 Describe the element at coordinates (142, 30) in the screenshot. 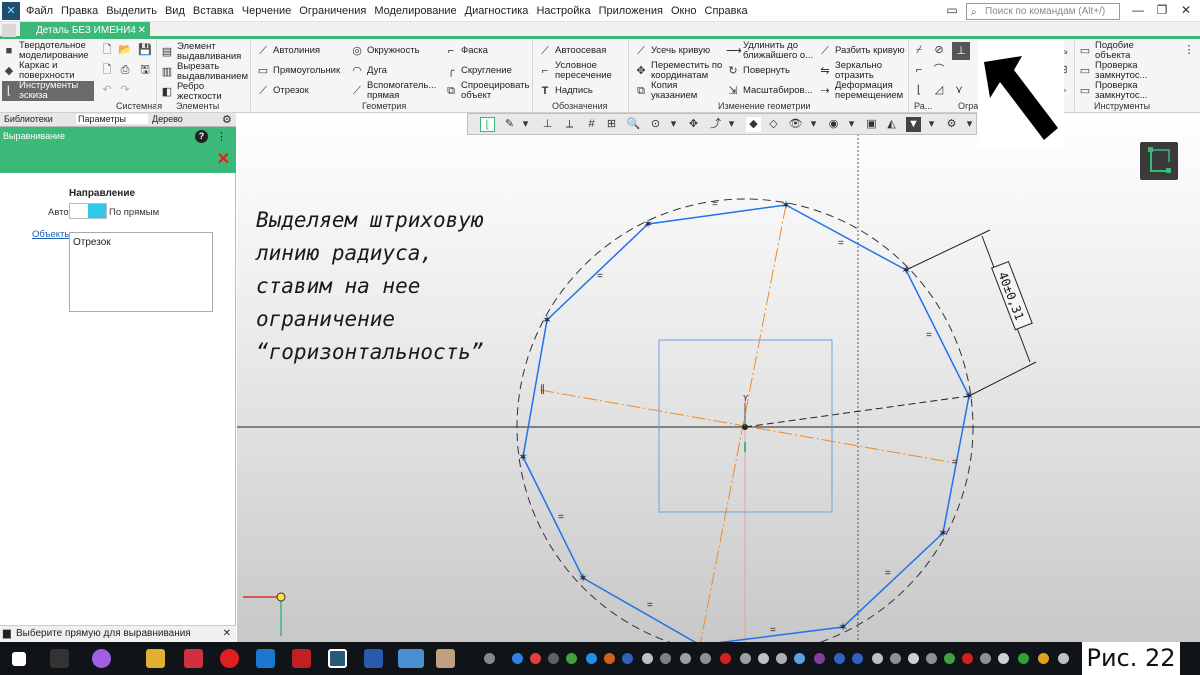

I see `close-tab-icon: ✕` at that location.